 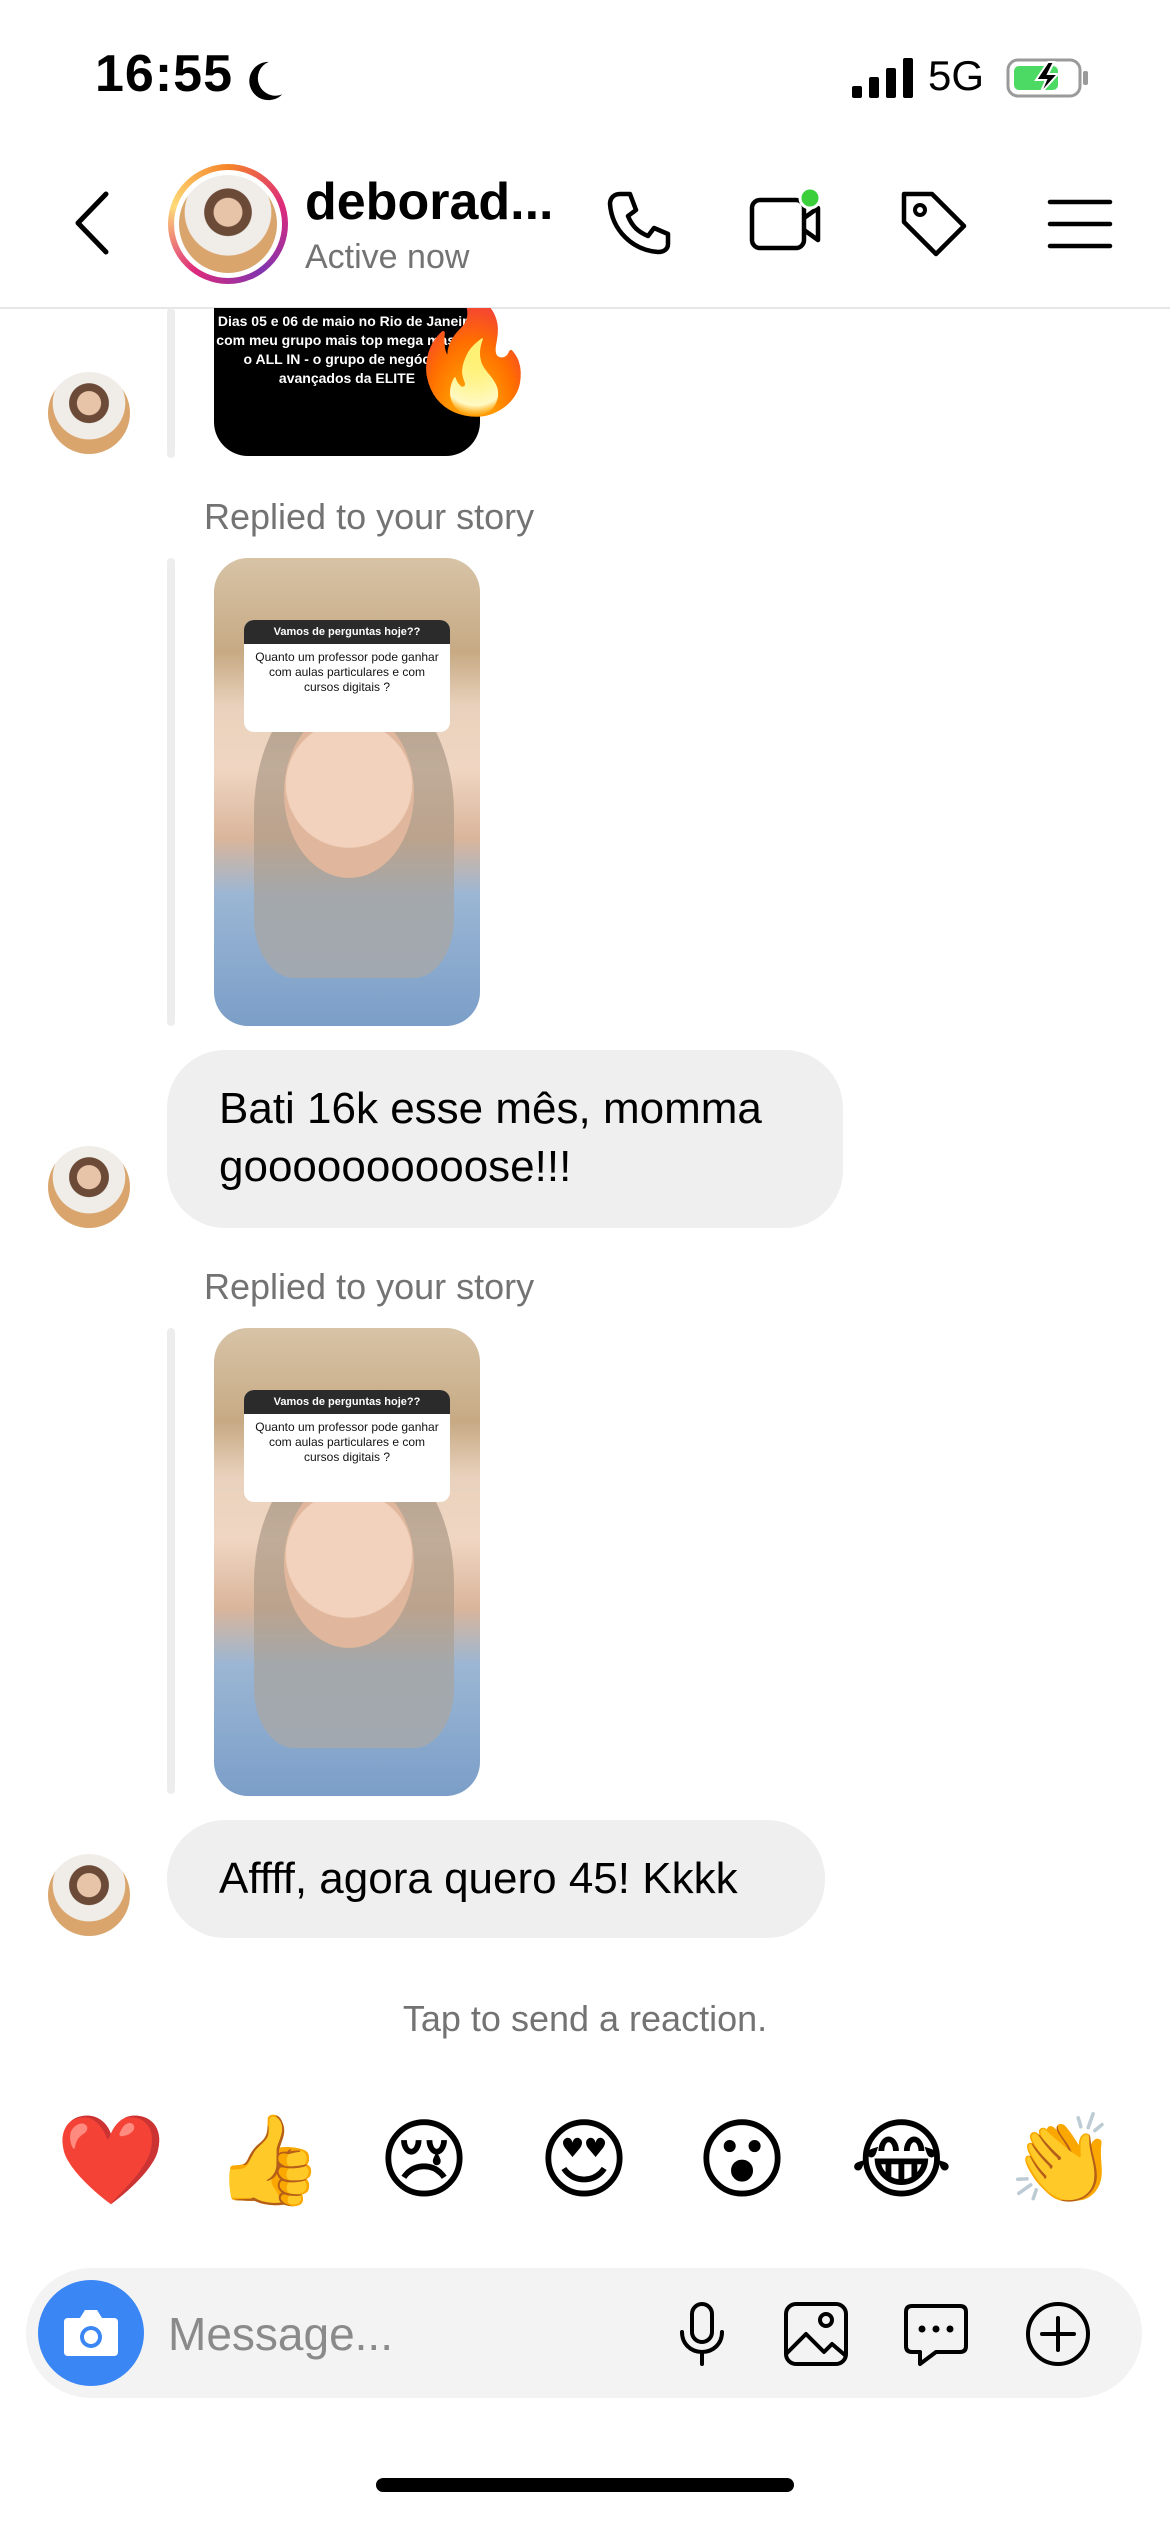 What do you see at coordinates (378, 2334) in the screenshot?
I see `message-input` at bounding box center [378, 2334].